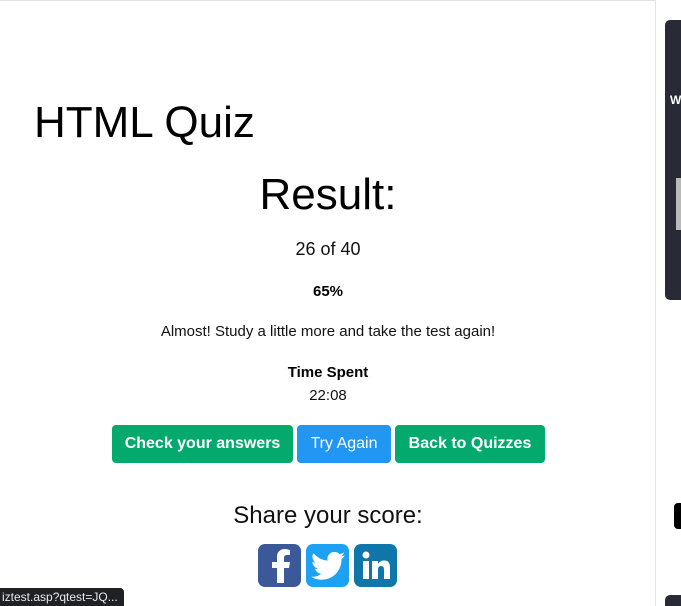  What do you see at coordinates (344, 444) in the screenshot?
I see `try-again-button: Try Again` at bounding box center [344, 444].